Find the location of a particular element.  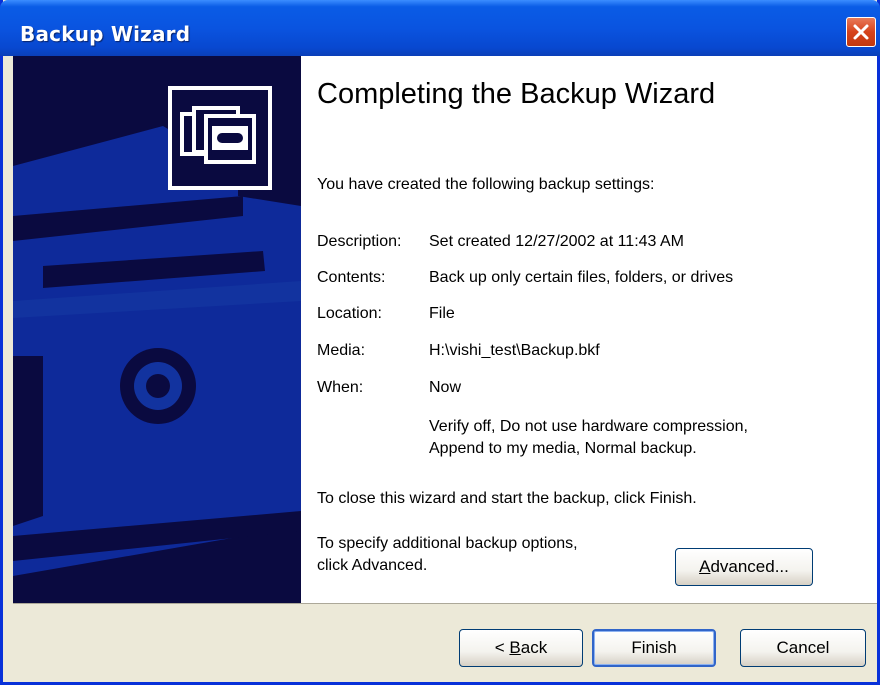

close-icon is located at coordinates (861, 32).